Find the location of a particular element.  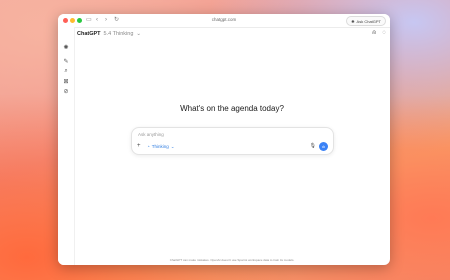

browser-titlebar: ▭ ‹ › ↻ chatgpt.com ✺ Ask ChatGPT is located at coordinates (224, 21).